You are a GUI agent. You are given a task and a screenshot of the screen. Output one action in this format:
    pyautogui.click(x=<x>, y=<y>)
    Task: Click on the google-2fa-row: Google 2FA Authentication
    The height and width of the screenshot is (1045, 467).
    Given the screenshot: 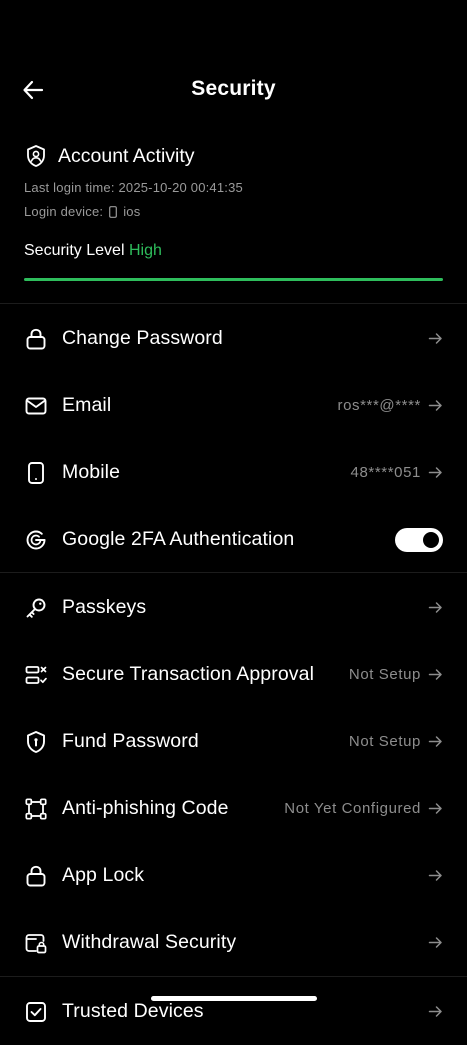 What is the action you would take?
    pyautogui.click(x=233, y=539)
    